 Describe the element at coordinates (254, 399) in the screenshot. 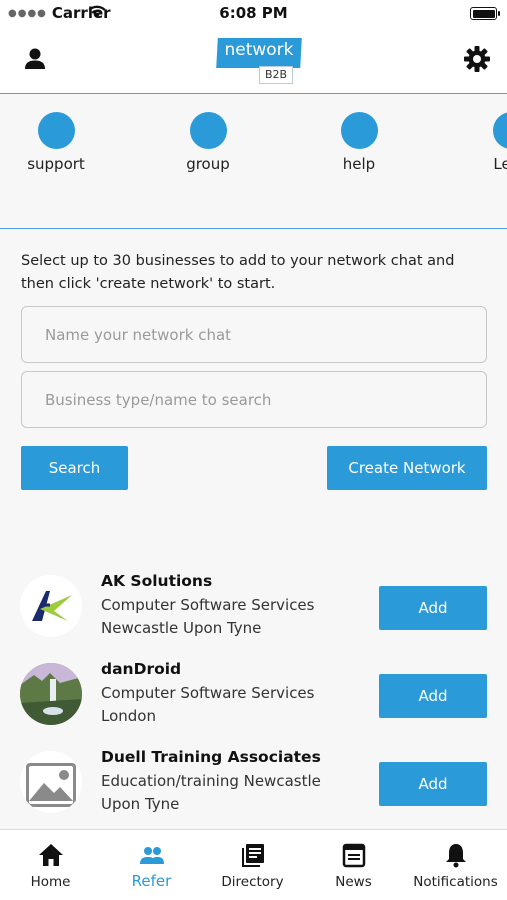

I see `business-search-input` at that location.